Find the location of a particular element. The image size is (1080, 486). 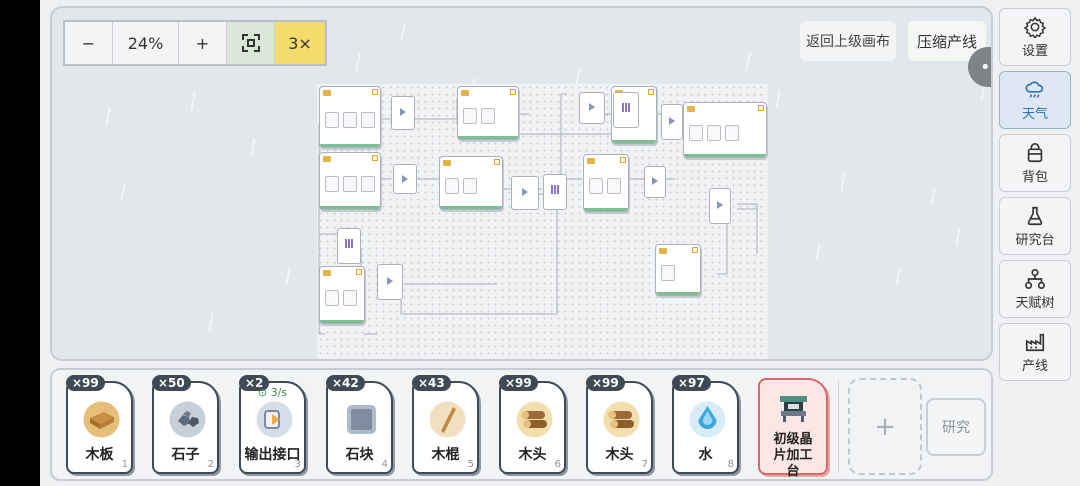

fit-screen-icon is located at coordinates (250, 43).